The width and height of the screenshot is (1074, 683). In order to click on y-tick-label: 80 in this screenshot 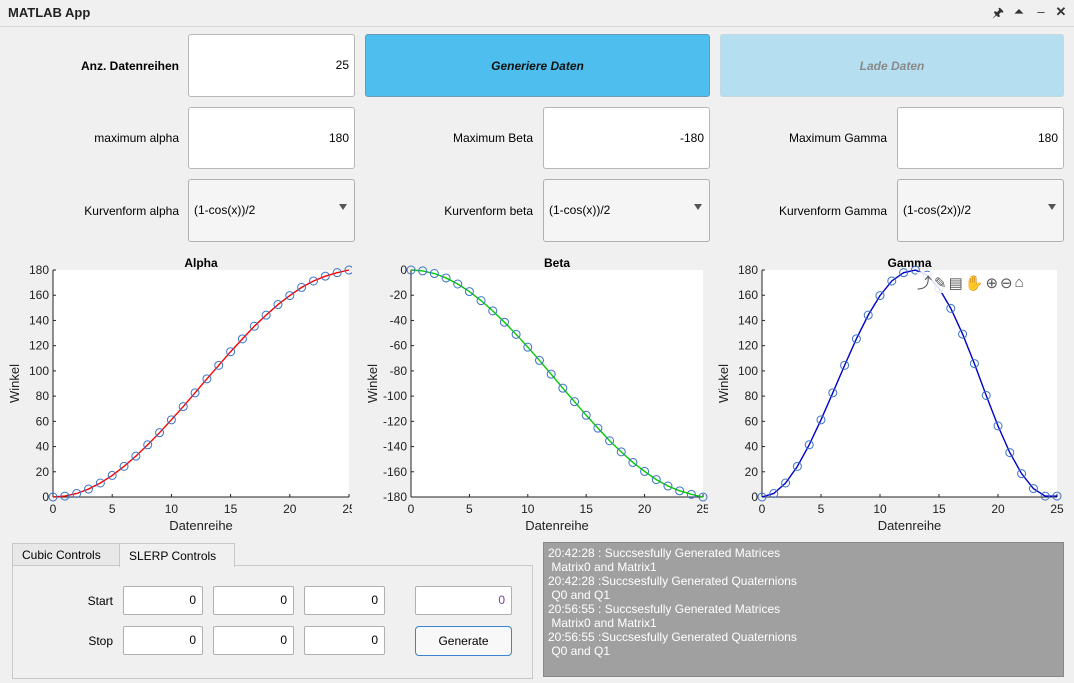, I will do `click(752, 396)`.